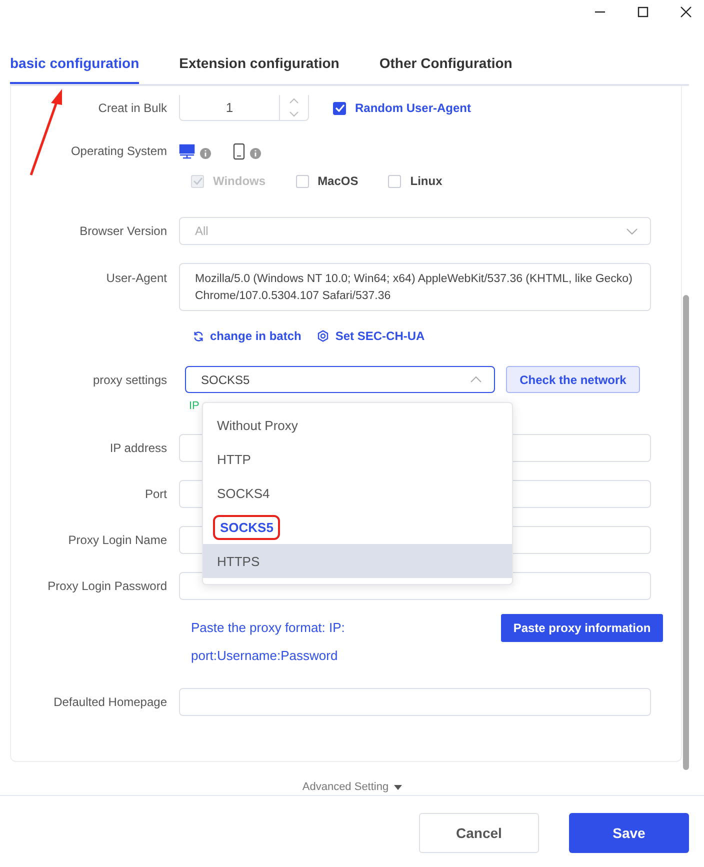 The height and width of the screenshot is (867, 704). Describe the element at coordinates (136, 277) in the screenshot. I see `field-label: User-Agent` at that location.